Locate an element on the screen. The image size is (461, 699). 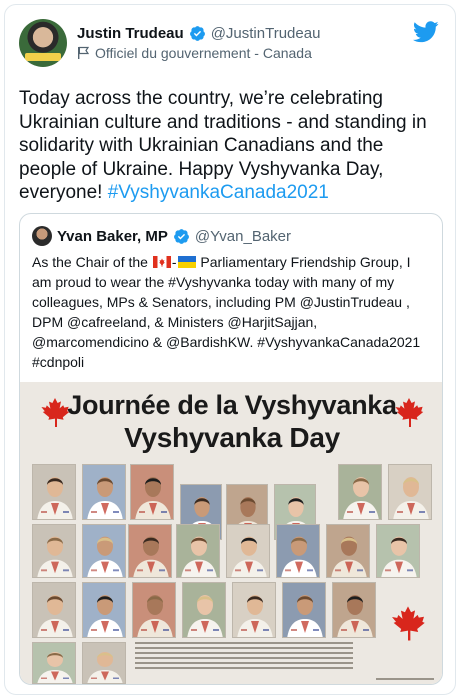
quoted-author-name: Yvan Baker, MP is located at coordinates (112, 236).